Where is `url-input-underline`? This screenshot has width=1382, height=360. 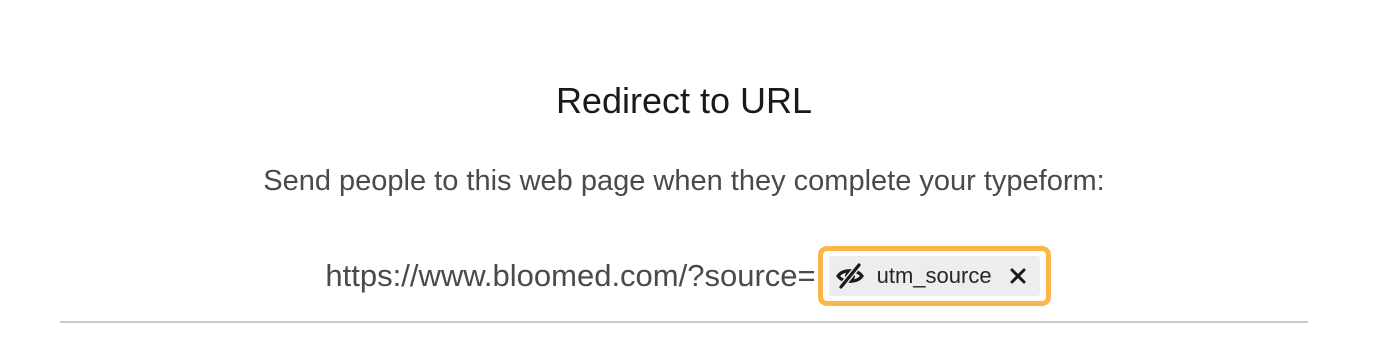
url-input-underline is located at coordinates (684, 322).